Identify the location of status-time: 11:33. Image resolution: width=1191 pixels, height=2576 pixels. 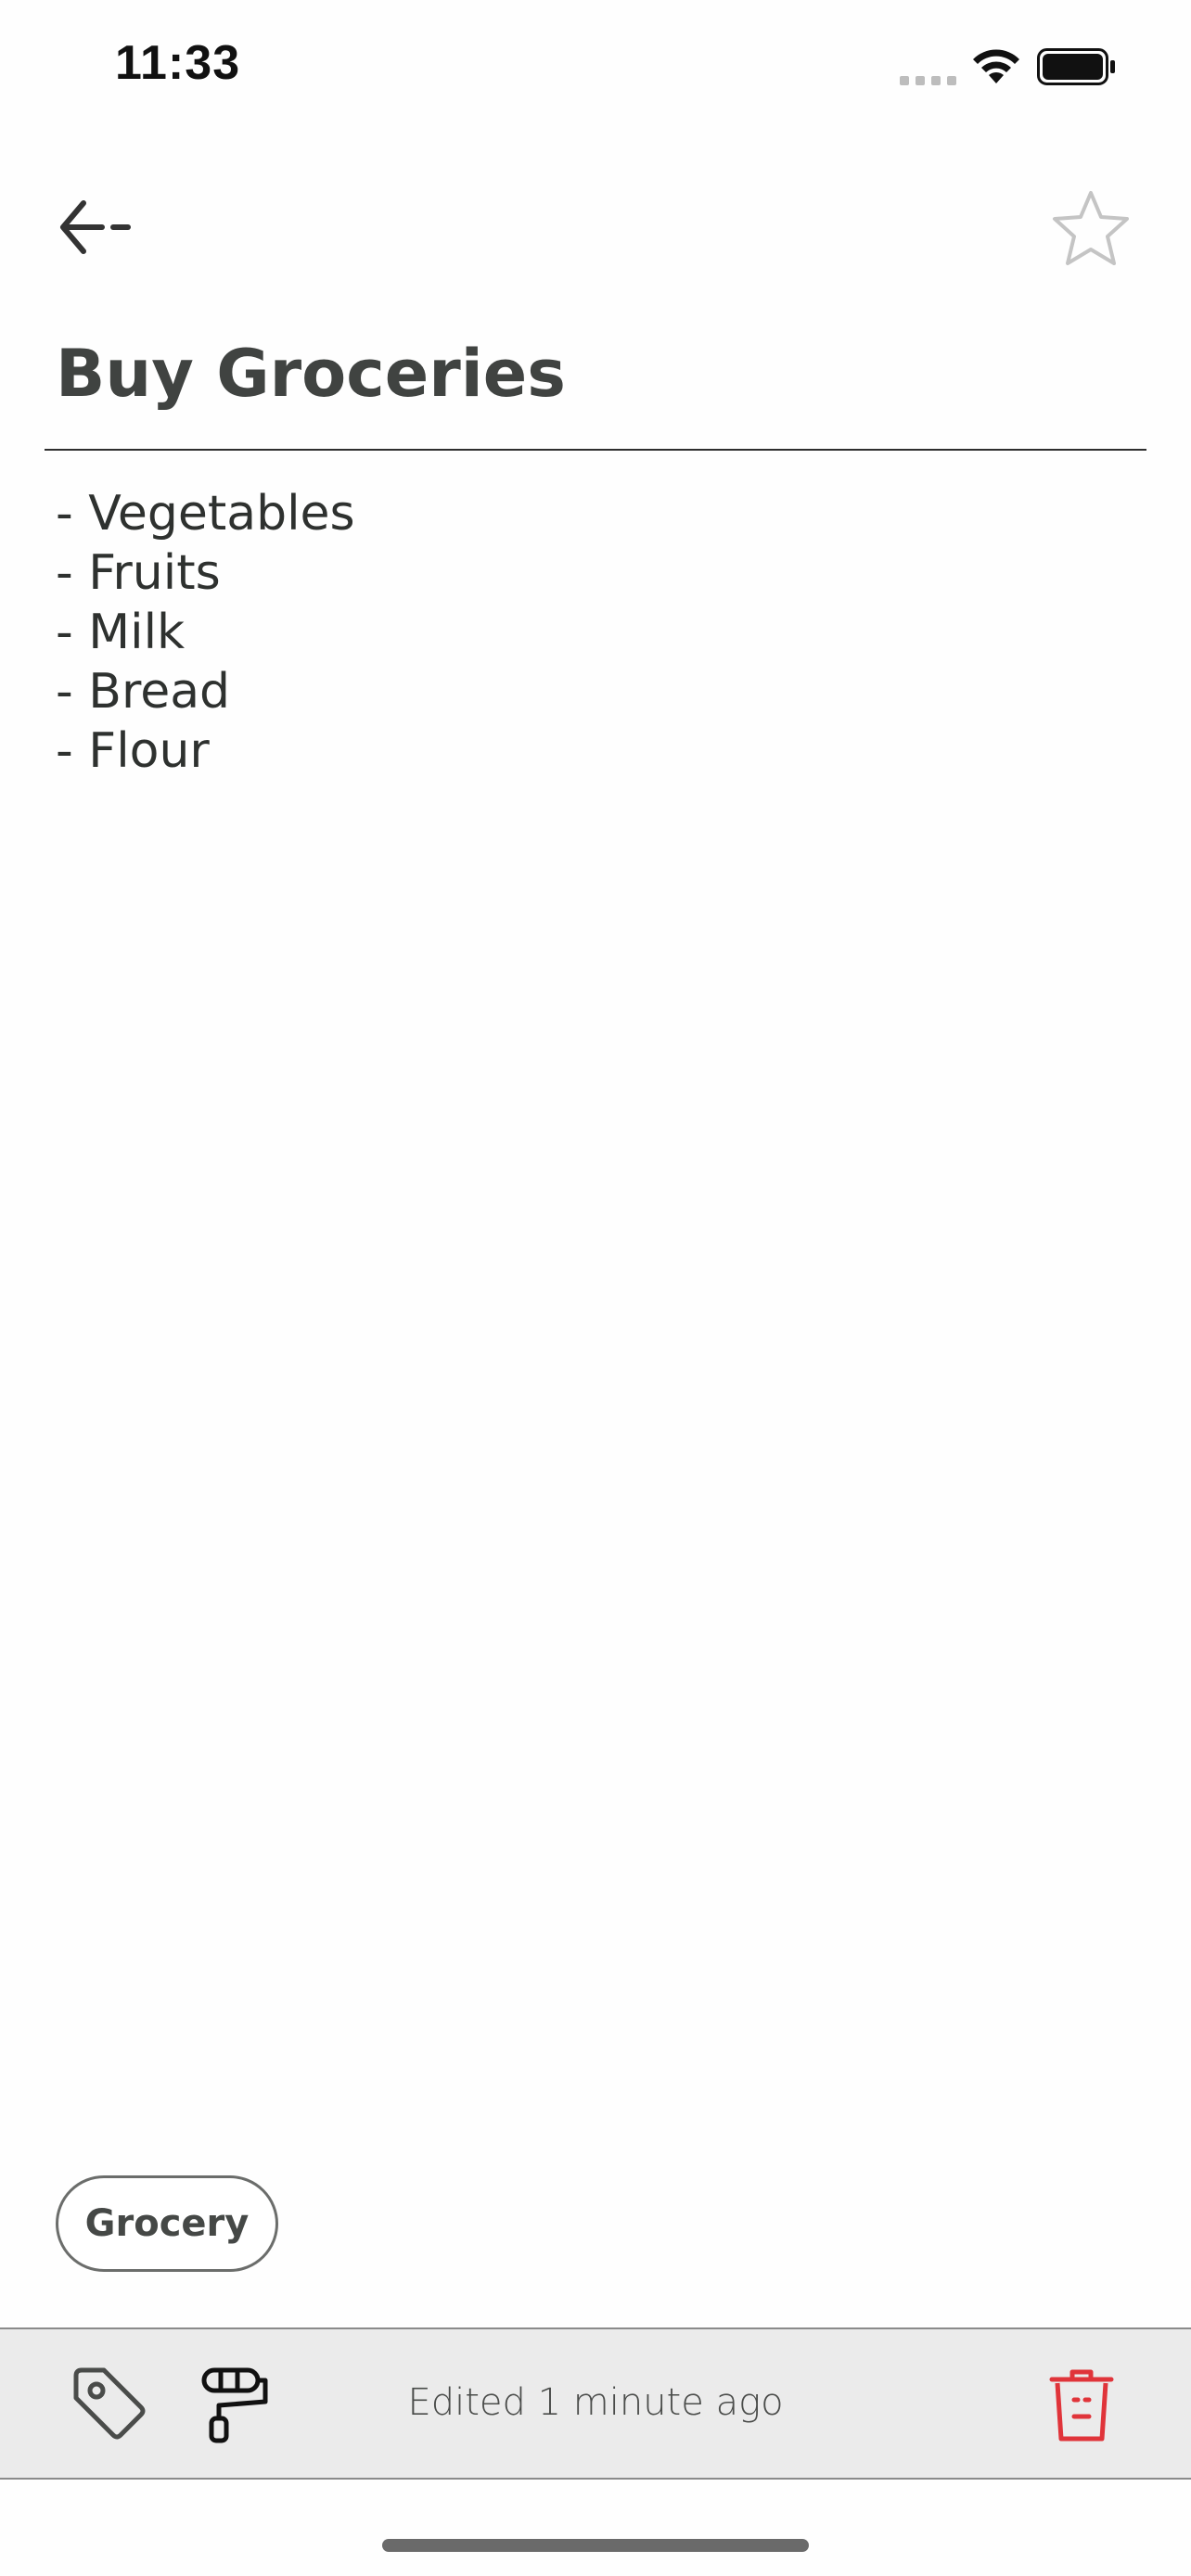
(178, 63).